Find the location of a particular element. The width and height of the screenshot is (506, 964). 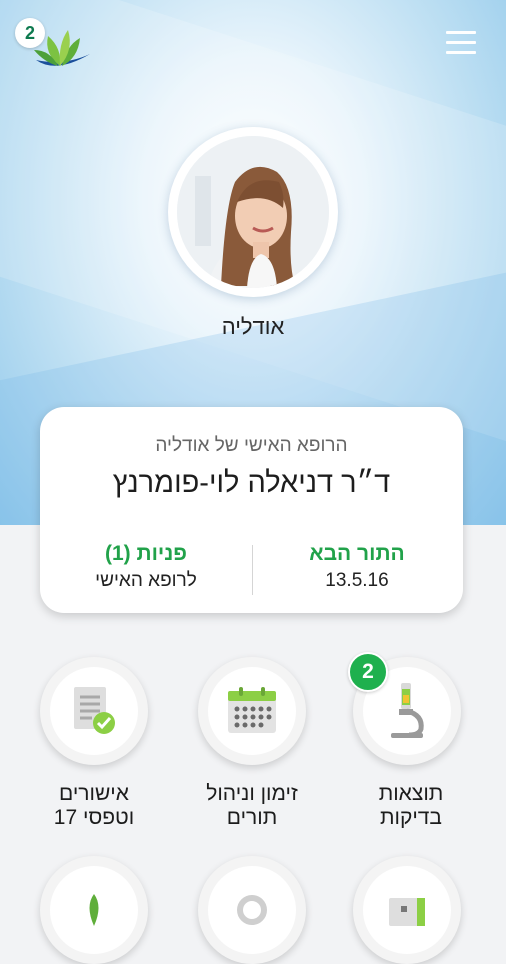

test-results-label: תוצאות בדיקות is located at coordinates (411, 806).